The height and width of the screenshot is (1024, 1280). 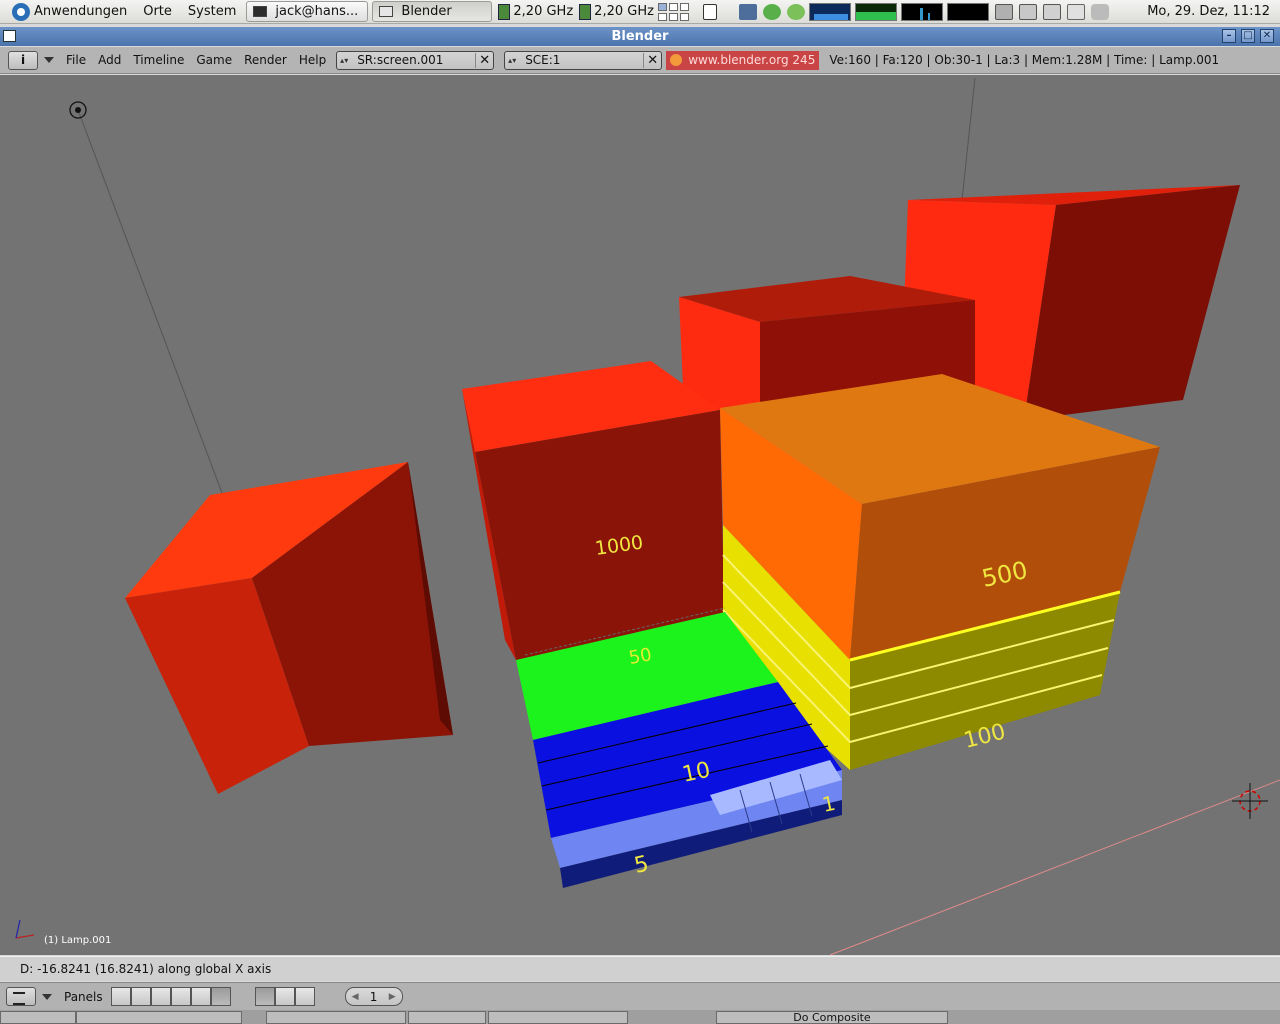 What do you see at coordinates (1208, 11) in the screenshot?
I see `clock: Mo, 29. Dez, 11:12` at bounding box center [1208, 11].